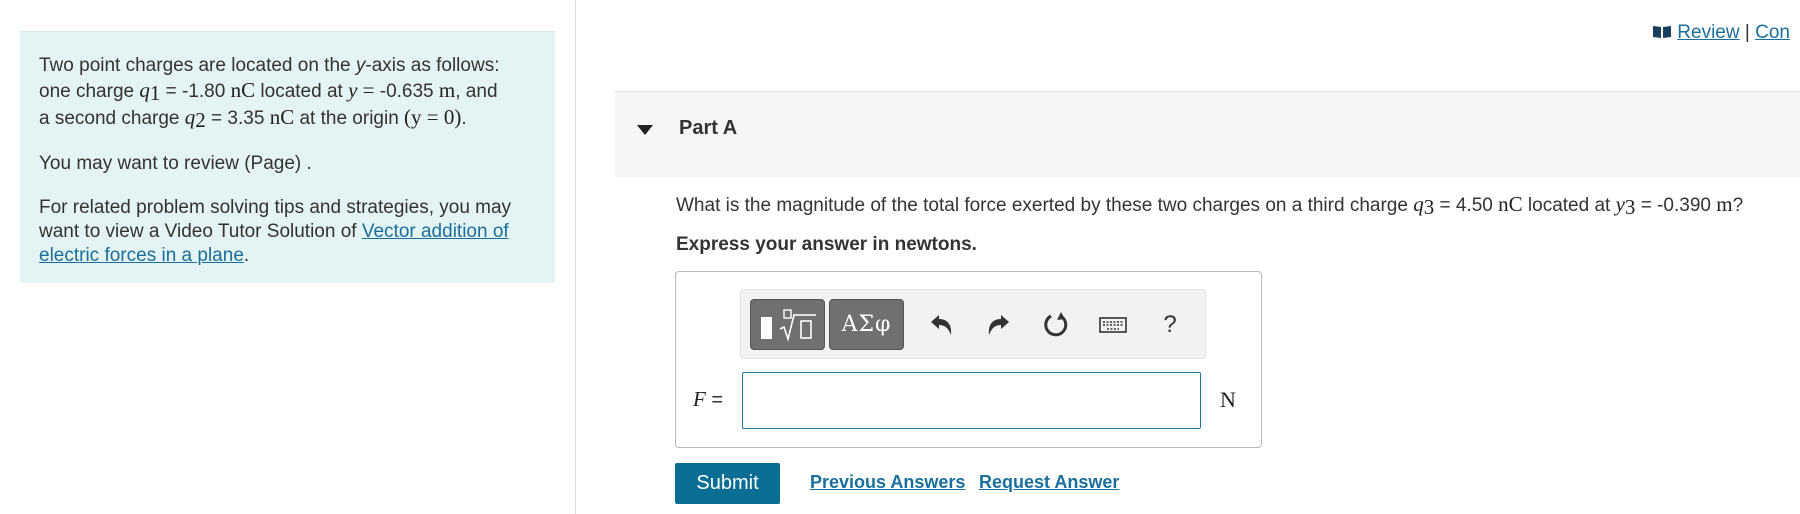 Image resolution: width=1800 pixels, height=514 pixels. Describe the element at coordinates (968, 359) in the screenshot. I see `answer-box: ΑΣφ ? F = N` at that location.